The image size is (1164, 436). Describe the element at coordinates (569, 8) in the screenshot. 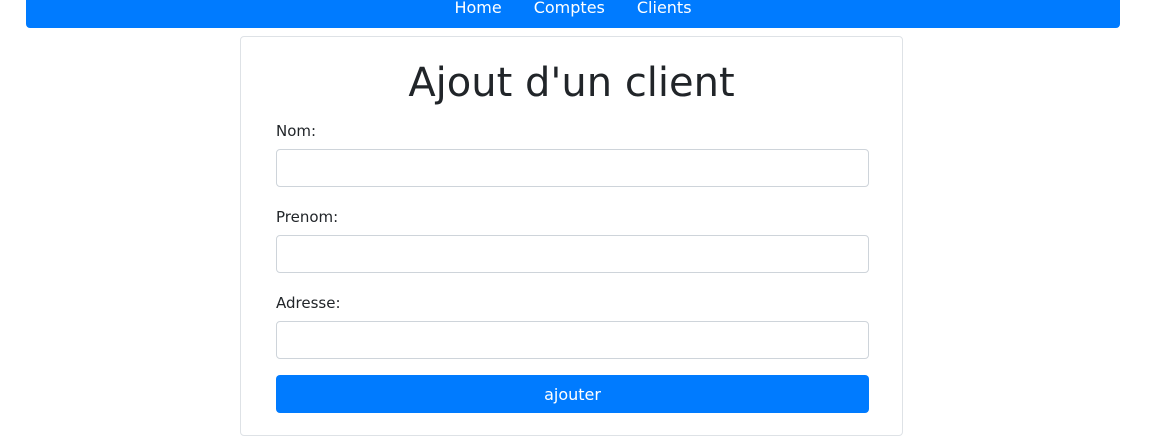

I see `nav-link-comptes: Comptes` at that location.